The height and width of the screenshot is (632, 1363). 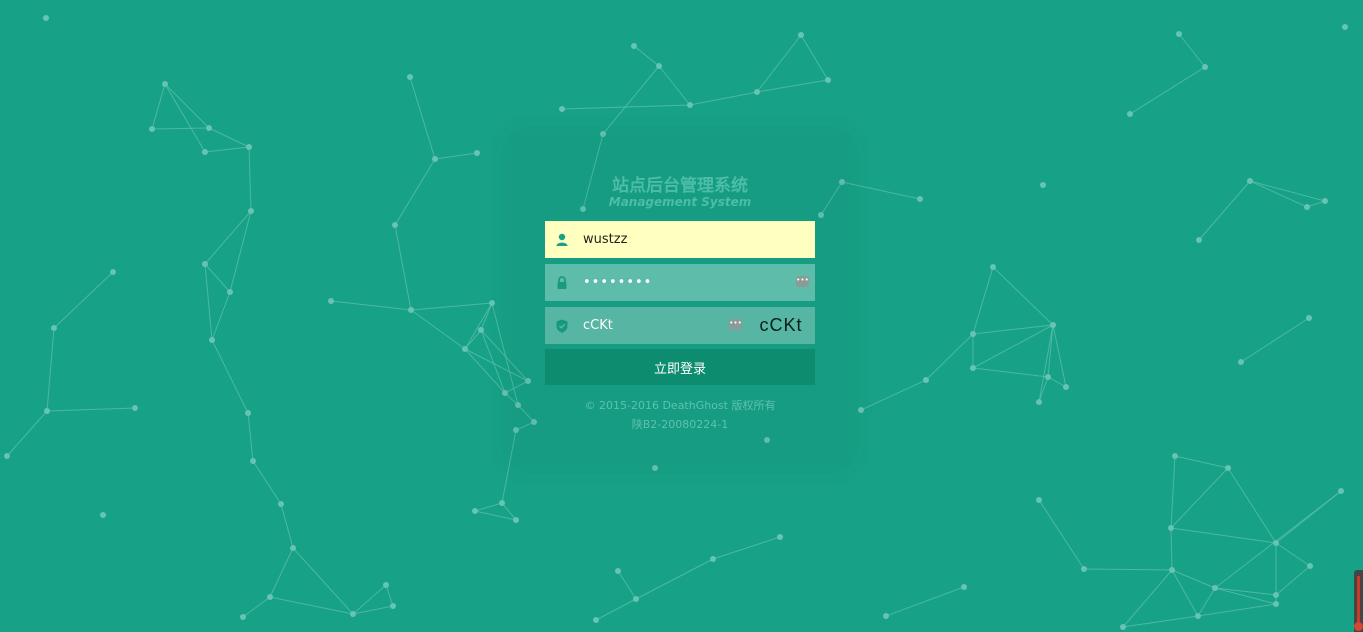 I want to click on user-icon, so click(x=562, y=239).